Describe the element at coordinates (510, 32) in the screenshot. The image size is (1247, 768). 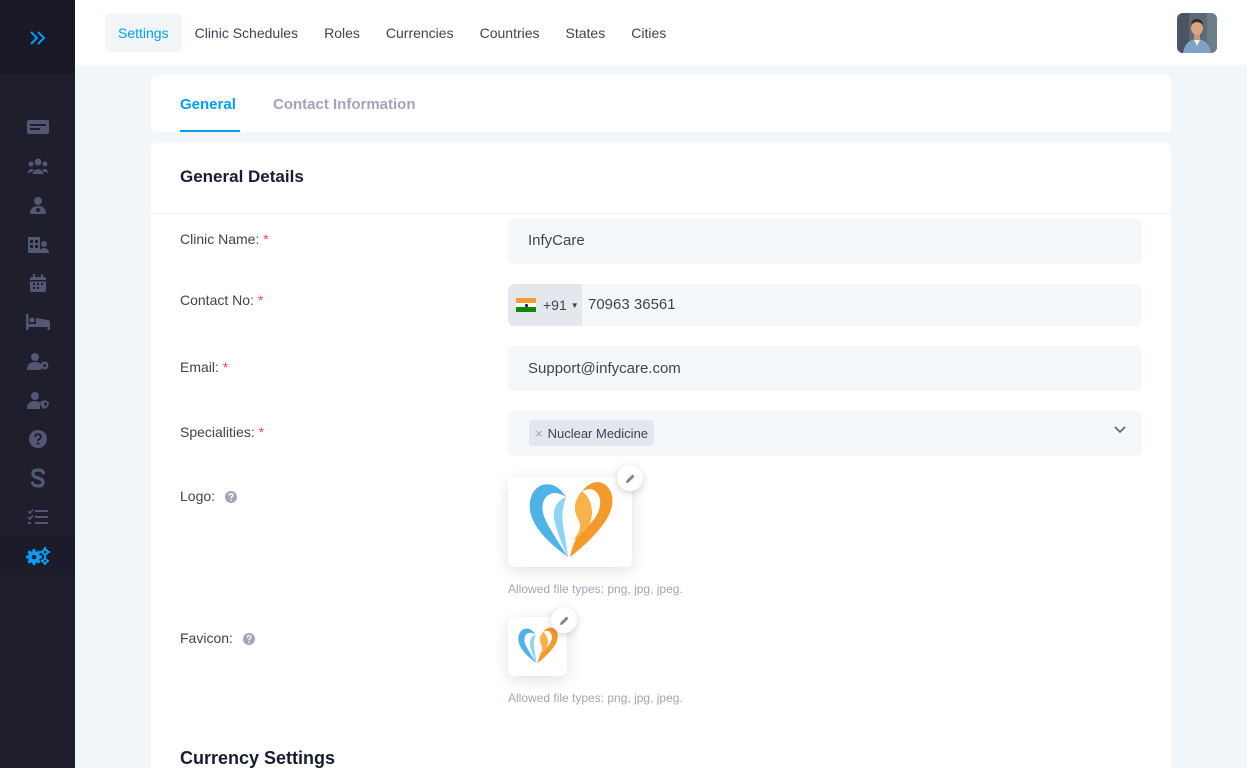
I see `tab-countries: Countries` at that location.